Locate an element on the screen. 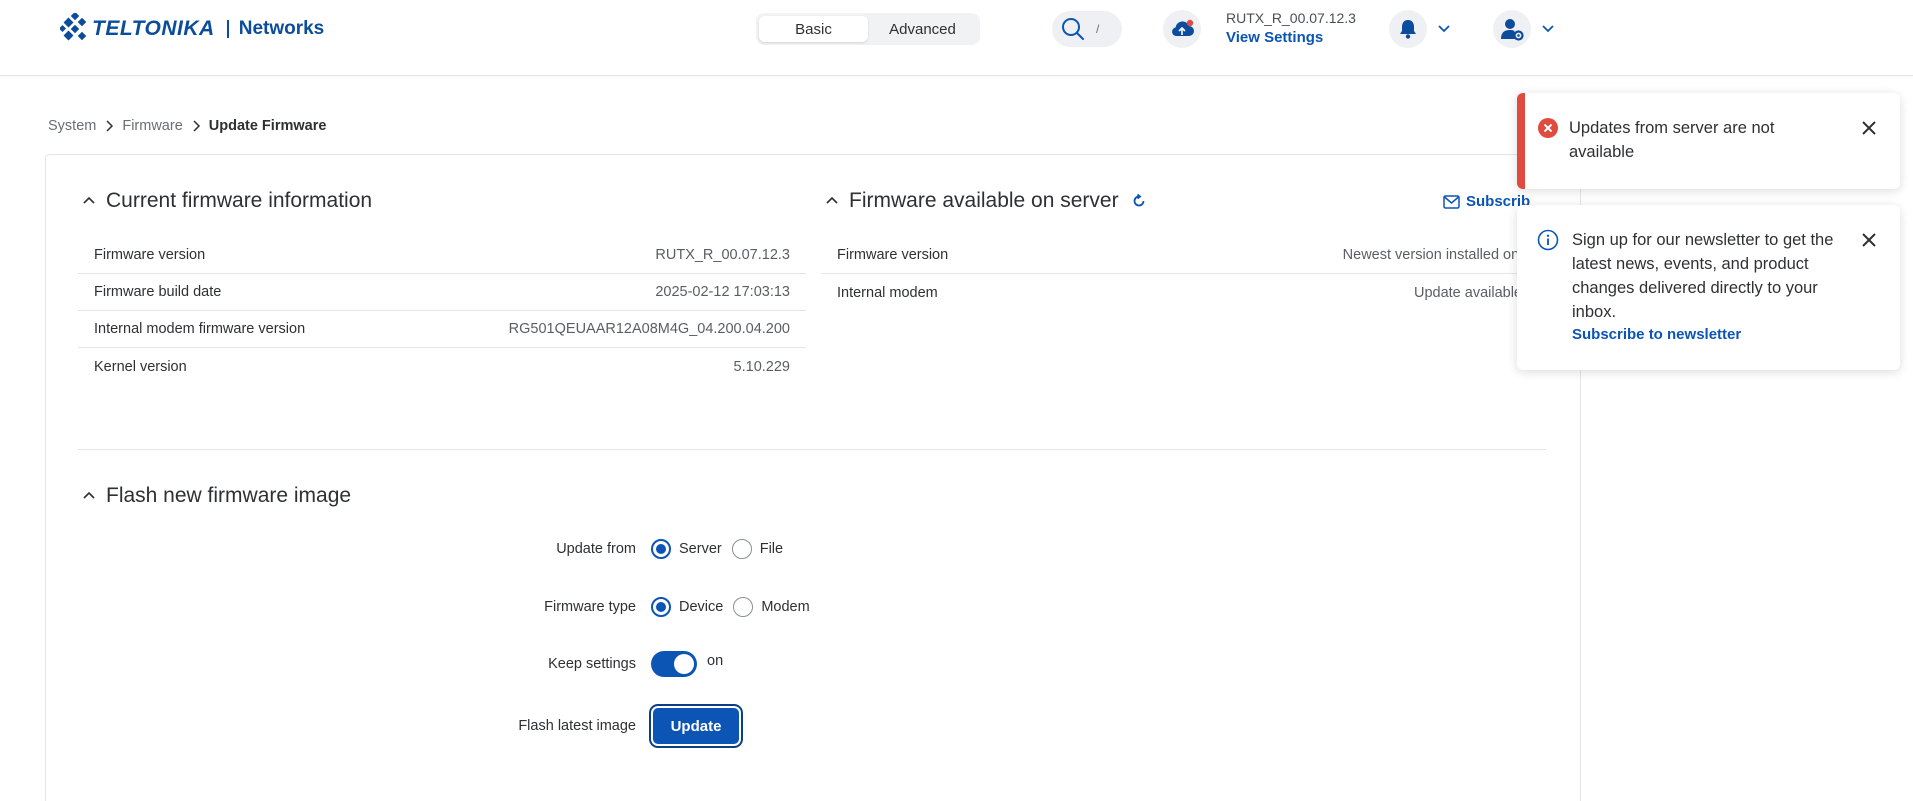 Image resolution: width=1913 pixels, height=801 pixels. cloud-status-button is located at coordinates (1182, 29).